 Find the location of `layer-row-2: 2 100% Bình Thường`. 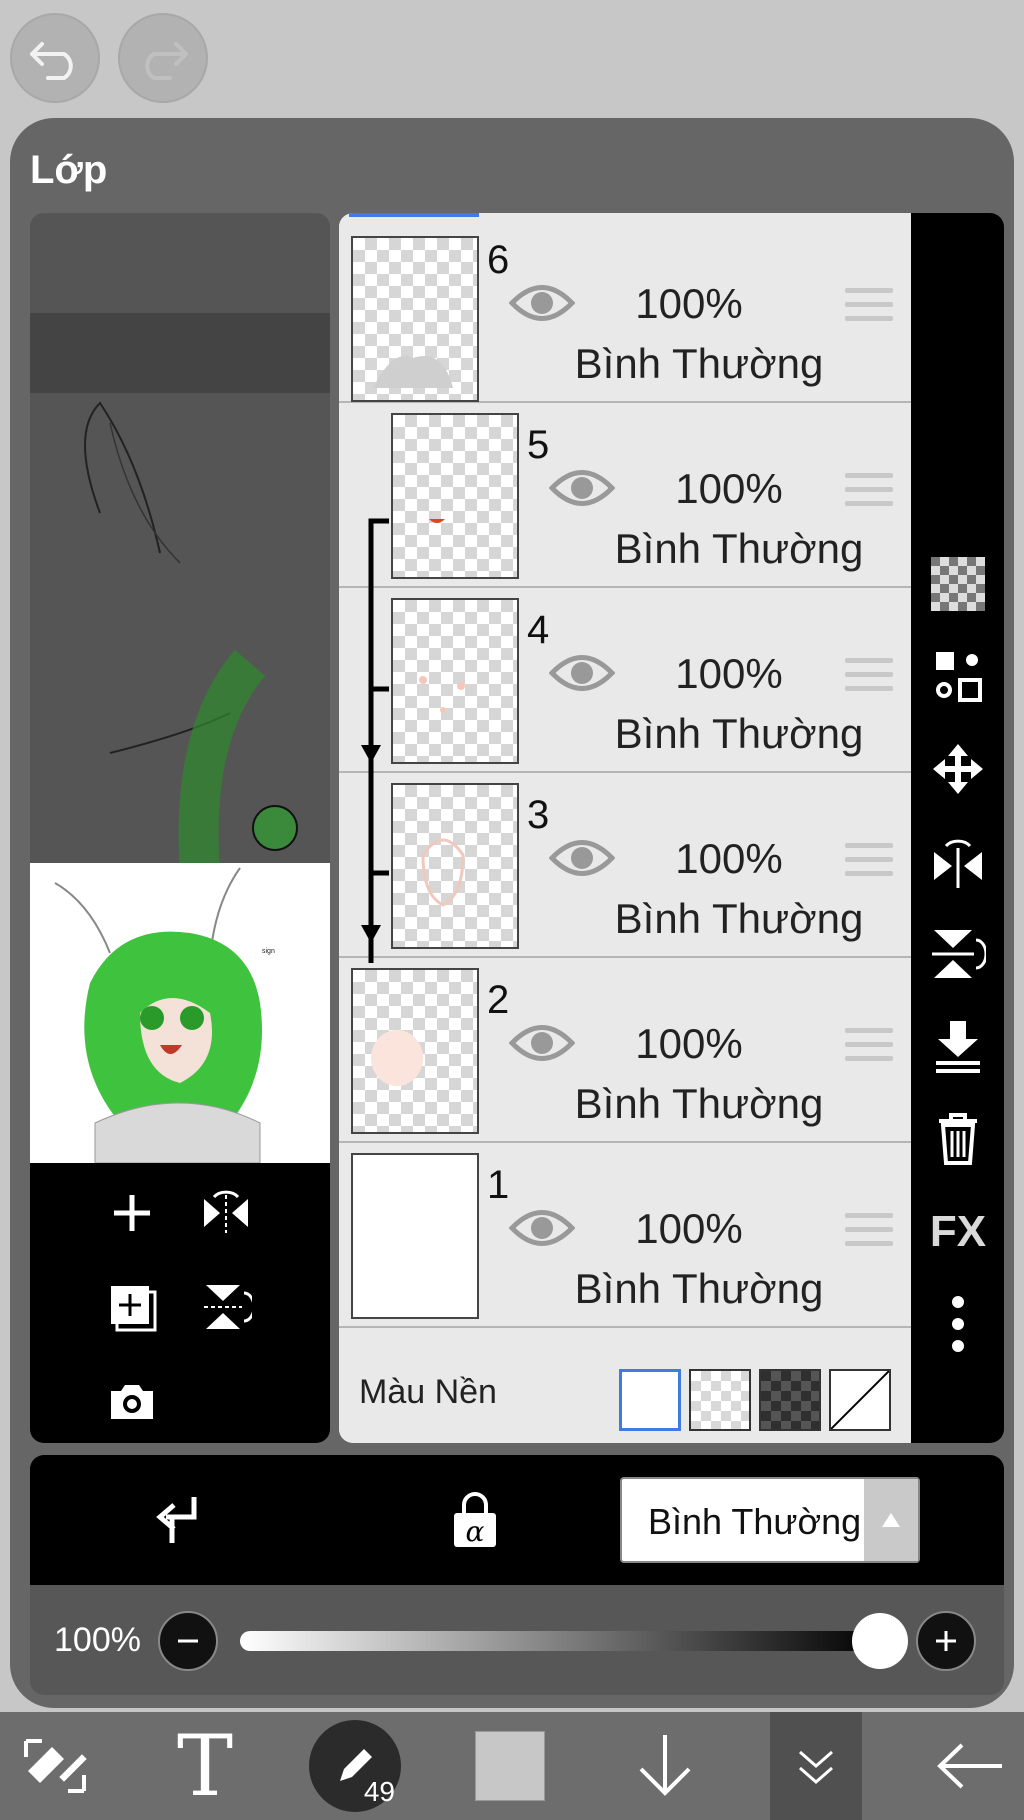

layer-row-2: 2 100% Bình Thường is located at coordinates (625, 1050).